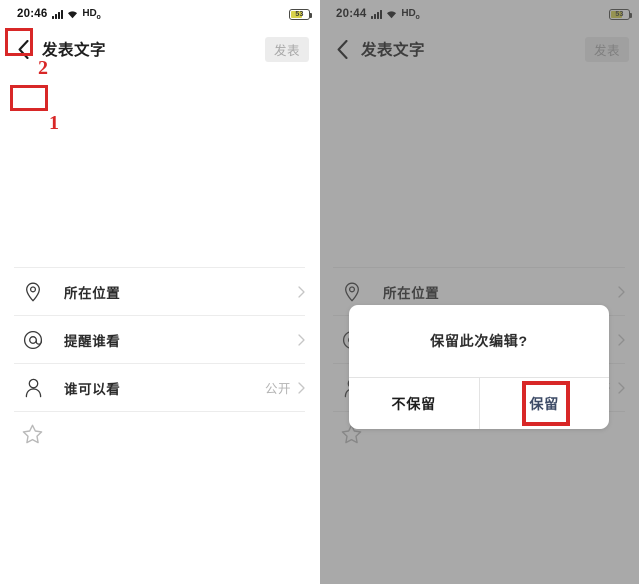 The width and height of the screenshot is (639, 584). I want to click on panel-separator, so click(319, 292).